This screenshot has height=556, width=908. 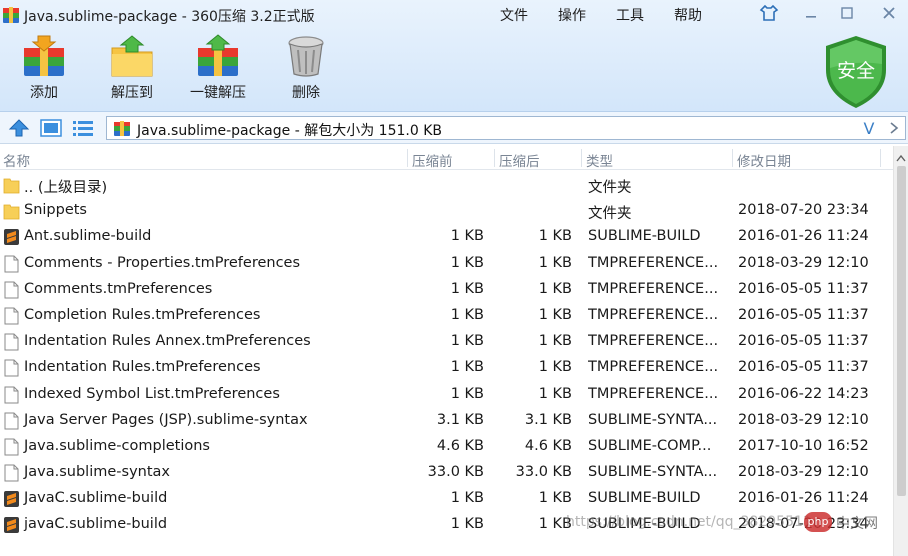 I want to click on file-row: .. (上级目录) 文件夹, so click(x=446, y=185).